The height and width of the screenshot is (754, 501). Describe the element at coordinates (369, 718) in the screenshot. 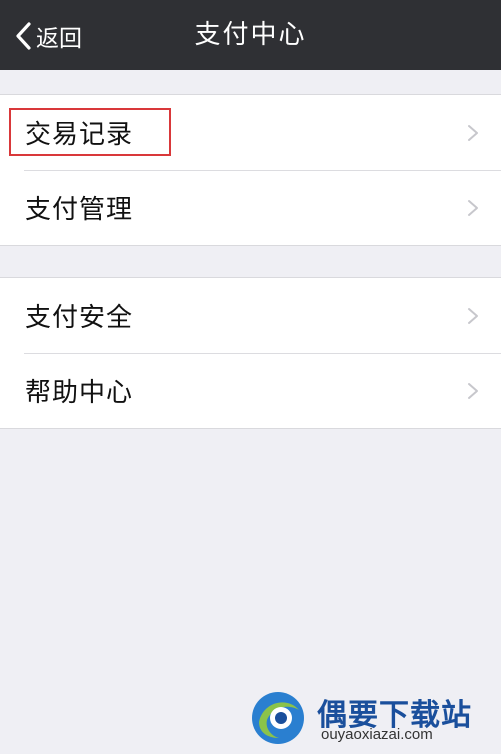

I see `watermark: 偶要下载站 ouyaoxiazai.com` at that location.